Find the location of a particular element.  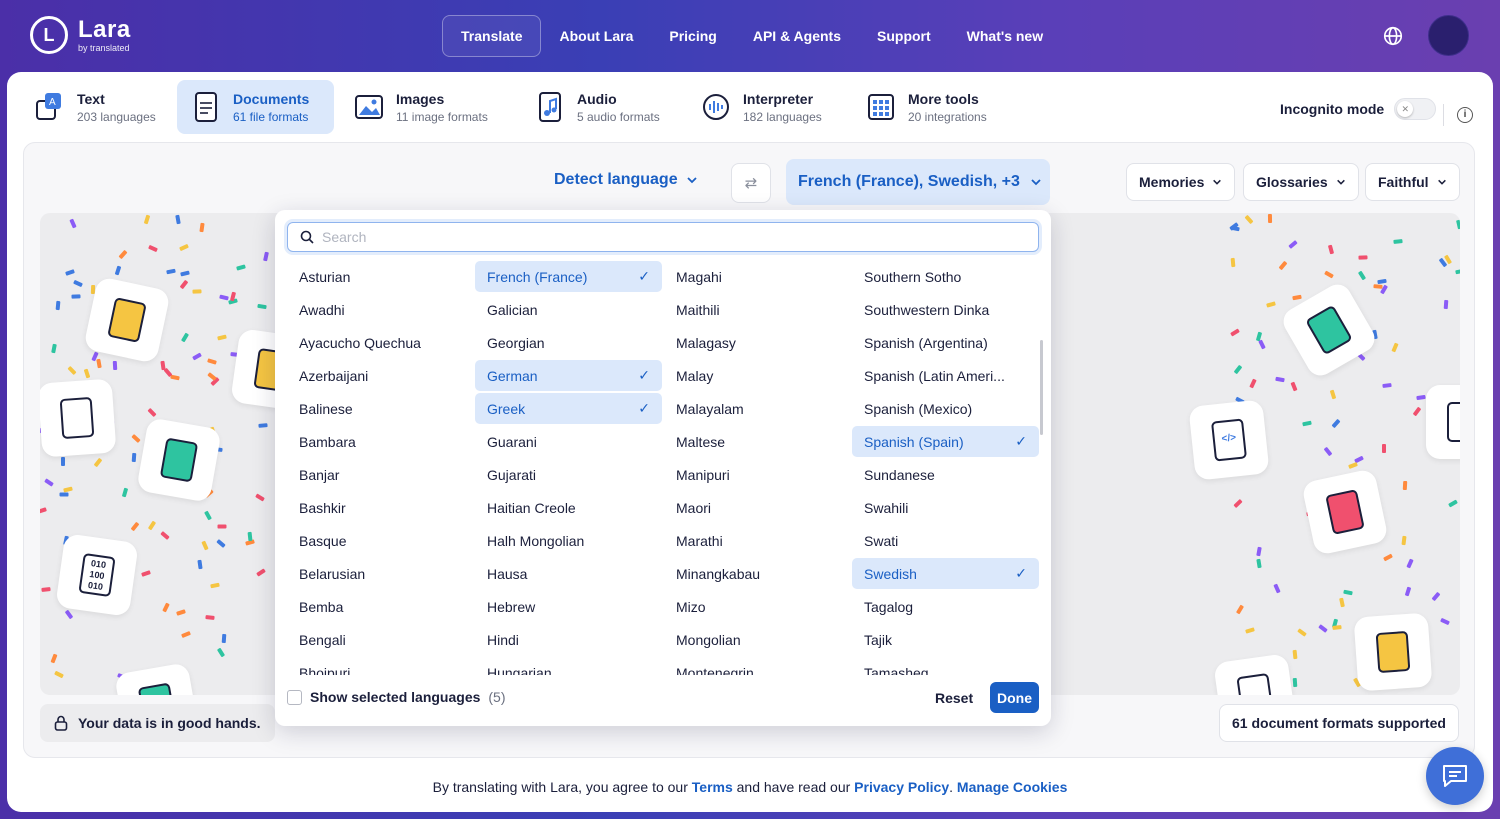

tool-tab-interpreter: Interpreter 182 languages is located at coordinates (767, 107).